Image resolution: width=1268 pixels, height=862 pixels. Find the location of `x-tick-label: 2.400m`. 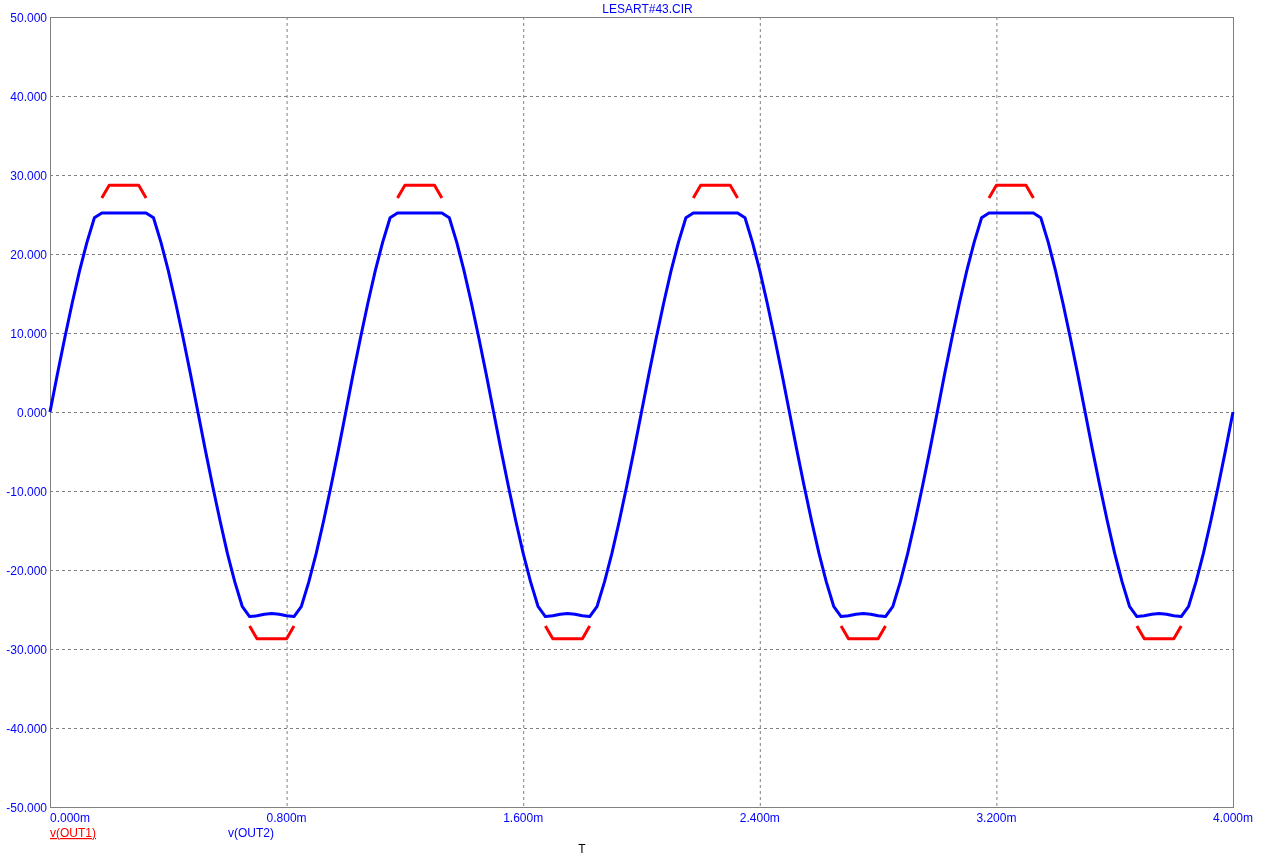

x-tick-label: 2.400m is located at coordinates (759, 818).